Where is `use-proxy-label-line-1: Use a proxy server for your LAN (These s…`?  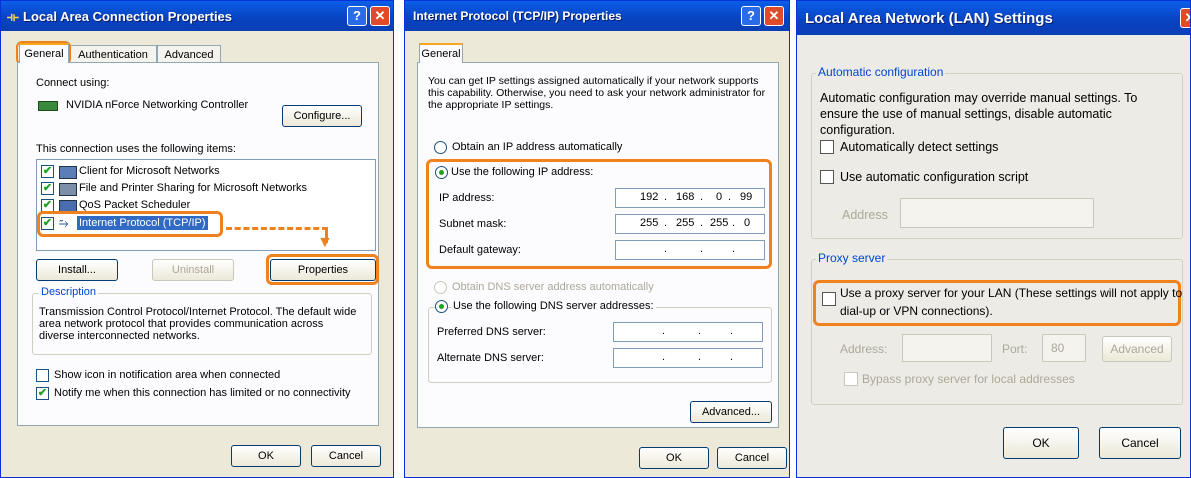
use-proxy-label-line-1: Use a proxy server for your LAN (These s… is located at coordinates (1011, 293).